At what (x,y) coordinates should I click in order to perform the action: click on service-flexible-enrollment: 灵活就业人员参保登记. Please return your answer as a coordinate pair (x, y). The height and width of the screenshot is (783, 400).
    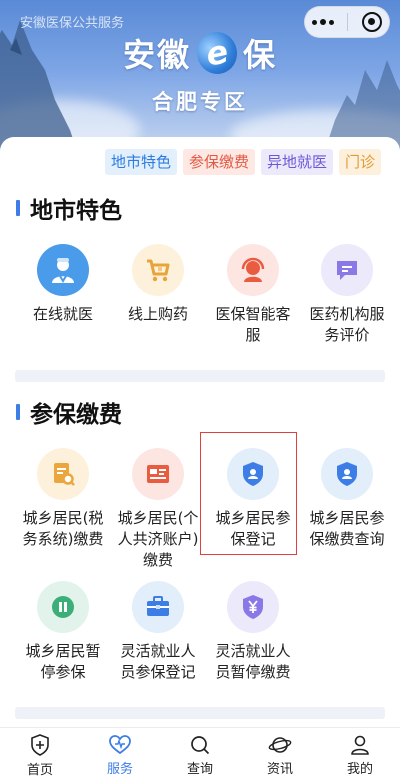
    Looking at the image, I should click on (158, 632).